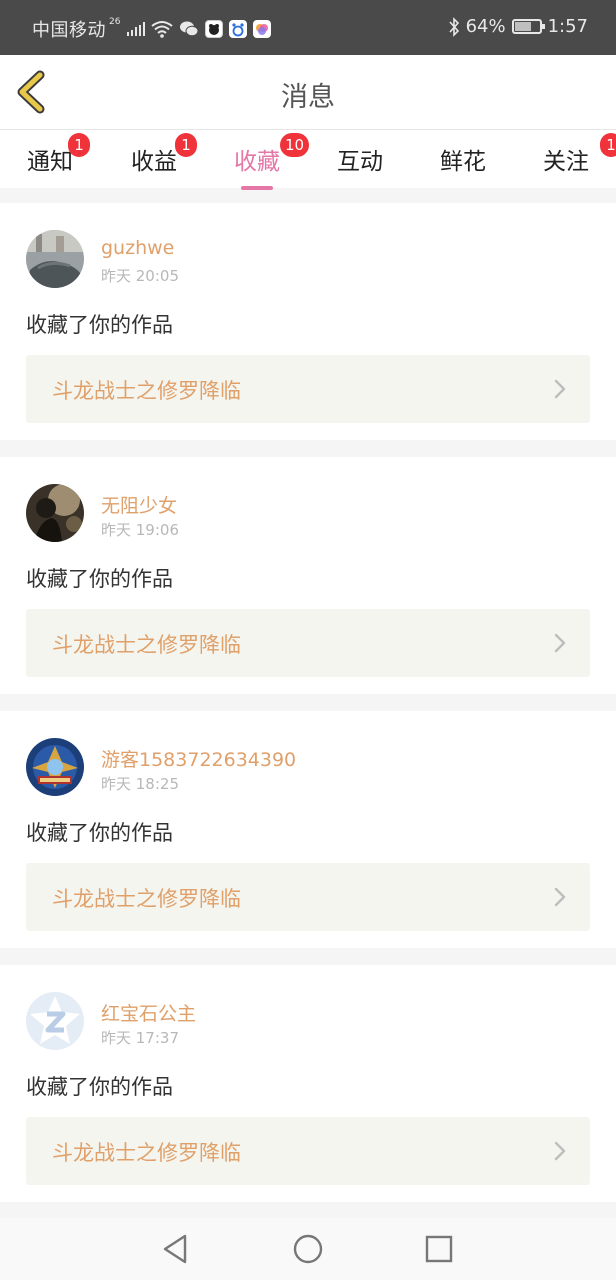 The image size is (616, 1280). I want to click on tab-label: 关注, so click(566, 162).